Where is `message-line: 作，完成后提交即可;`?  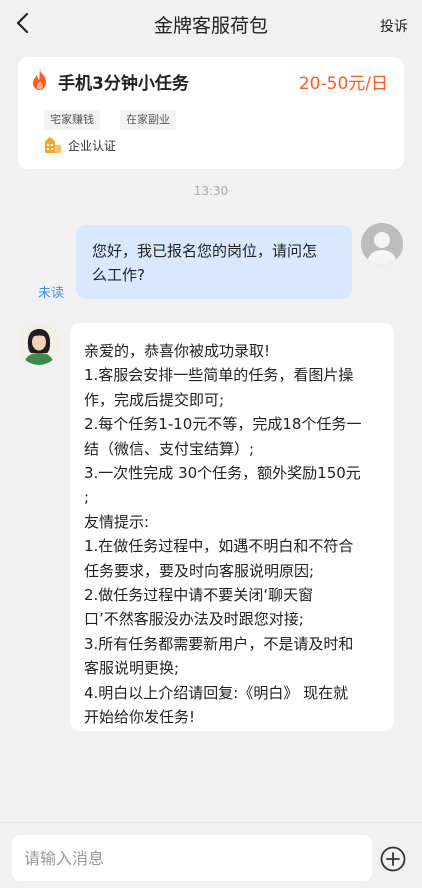
message-line: 作，完成后提交即可; is located at coordinates (154, 399).